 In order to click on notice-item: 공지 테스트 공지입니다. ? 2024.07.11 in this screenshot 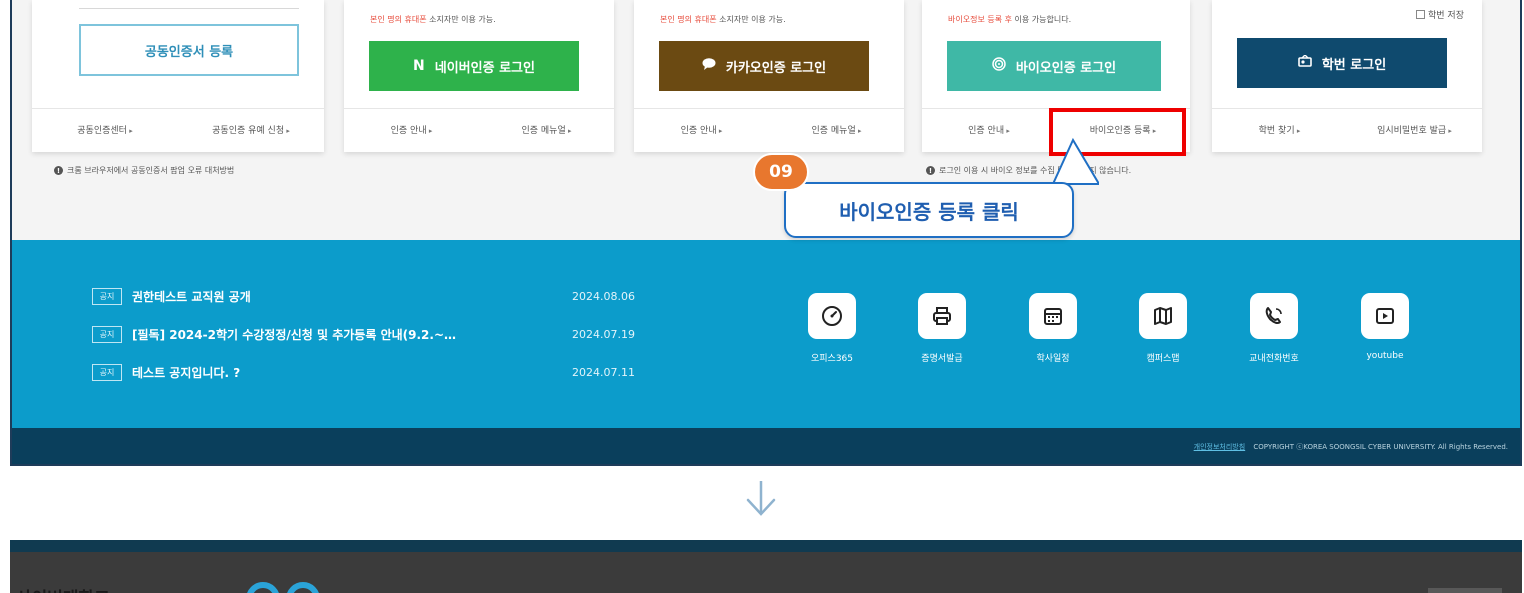, I will do `click(363, 372)`.